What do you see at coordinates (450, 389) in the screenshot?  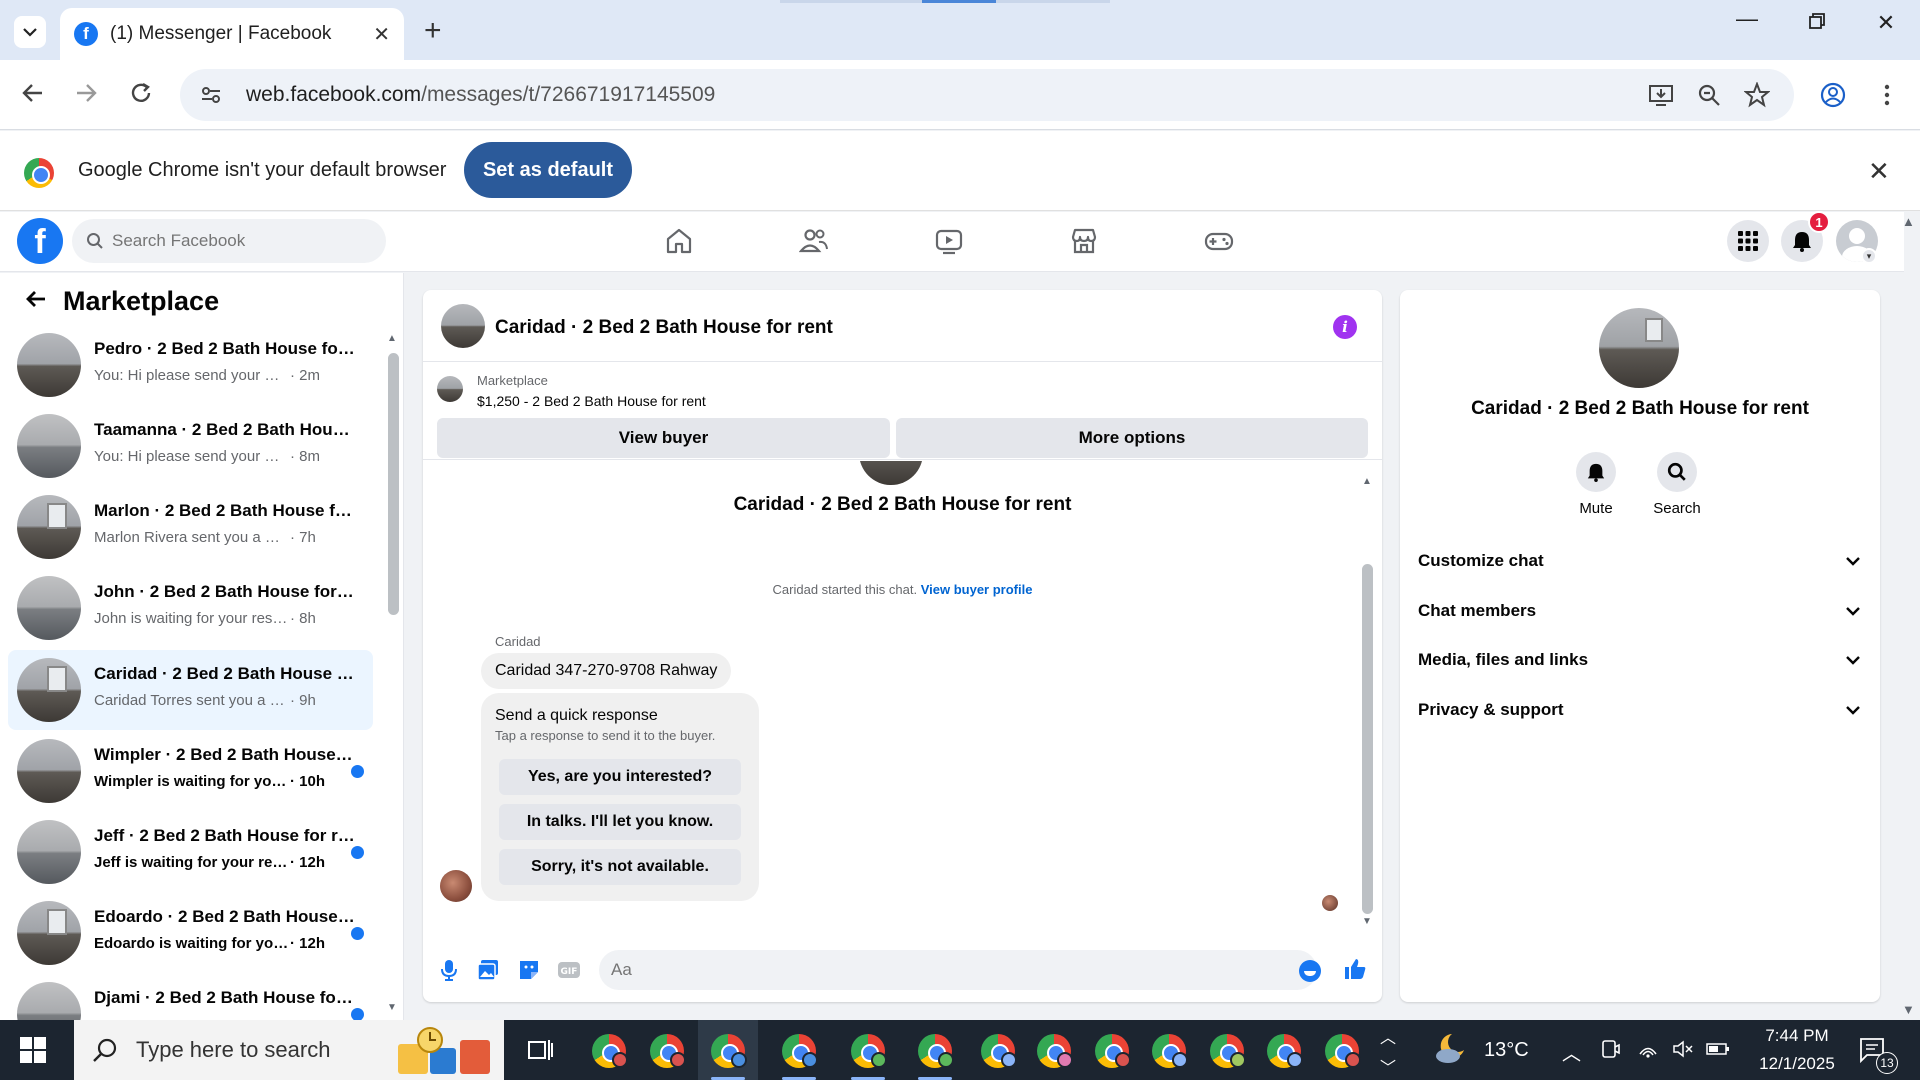 I see `listing-thumbnail` at bounding box center [450, 389].